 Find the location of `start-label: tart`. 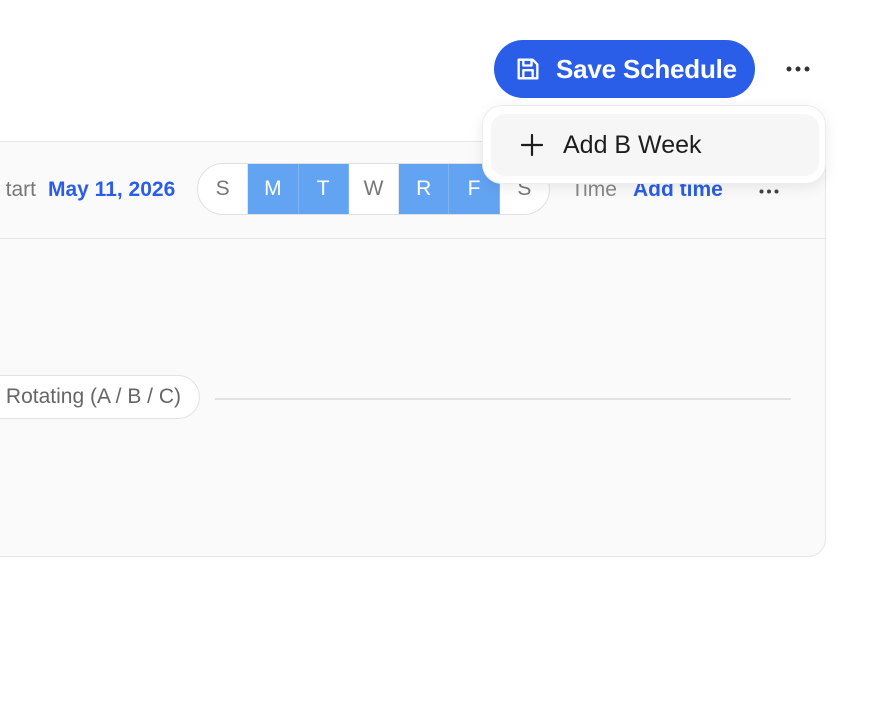

start-label: tart is located at coordinates (20, 189).